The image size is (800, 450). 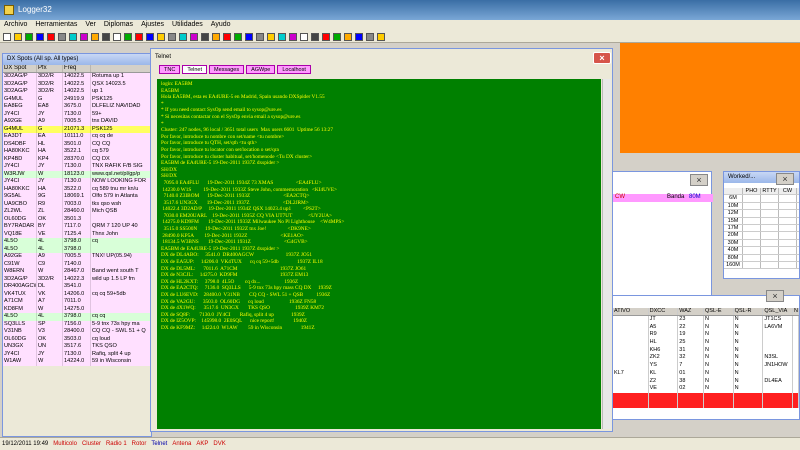 I want to click on menu-item-1: Herramientas, so click(x=56, y=24).